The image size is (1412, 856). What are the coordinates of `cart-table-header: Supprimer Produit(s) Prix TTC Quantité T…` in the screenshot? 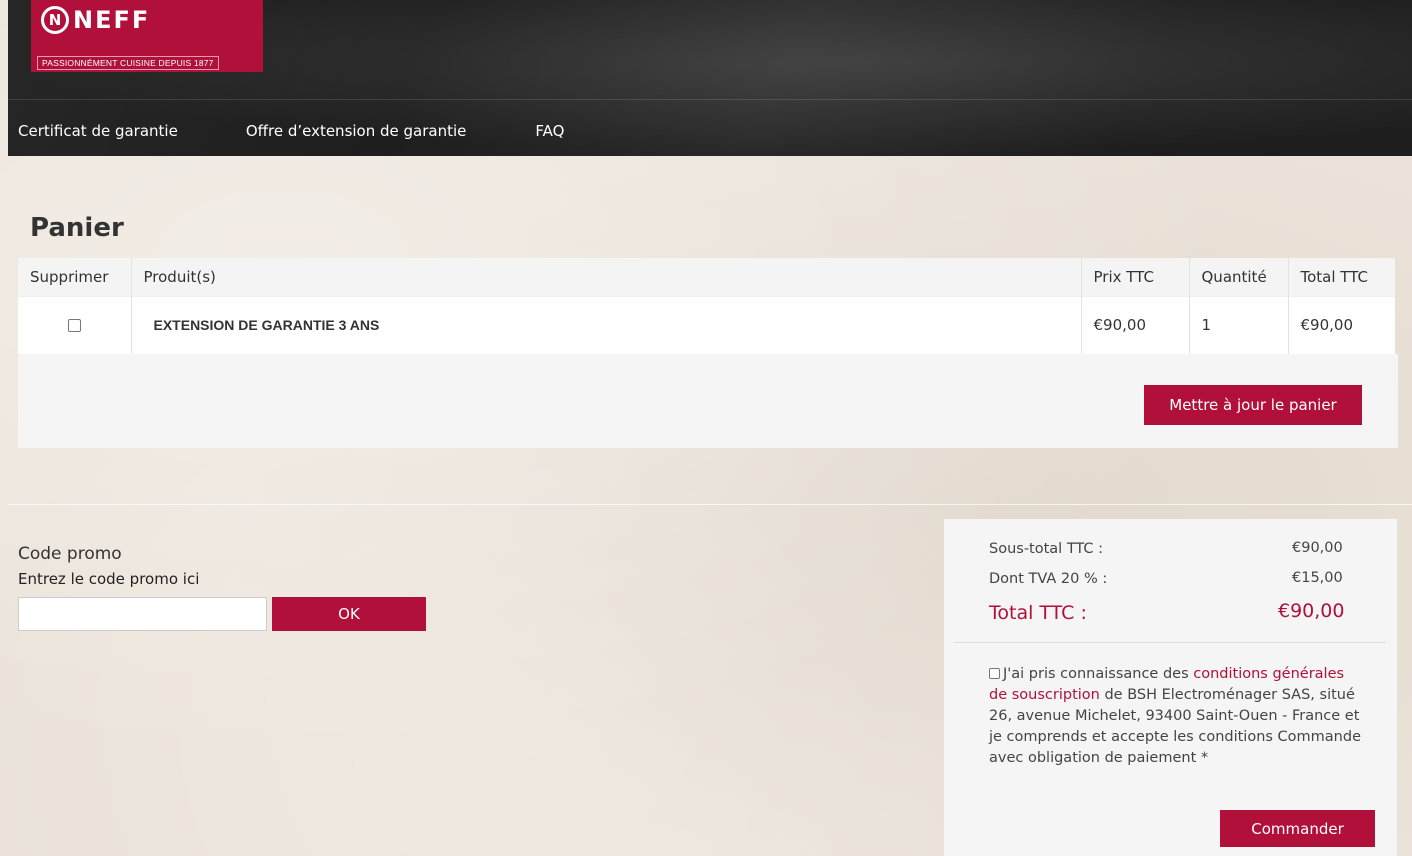 It's located at (706, 277).